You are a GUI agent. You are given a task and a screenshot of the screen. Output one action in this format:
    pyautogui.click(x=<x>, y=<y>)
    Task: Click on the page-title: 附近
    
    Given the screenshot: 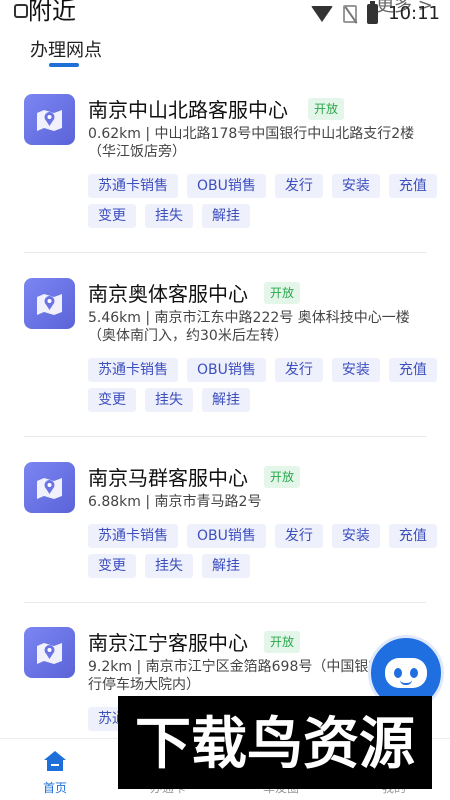 What is the action you would take?
    pyautogui.click(x=52, y=12)
    